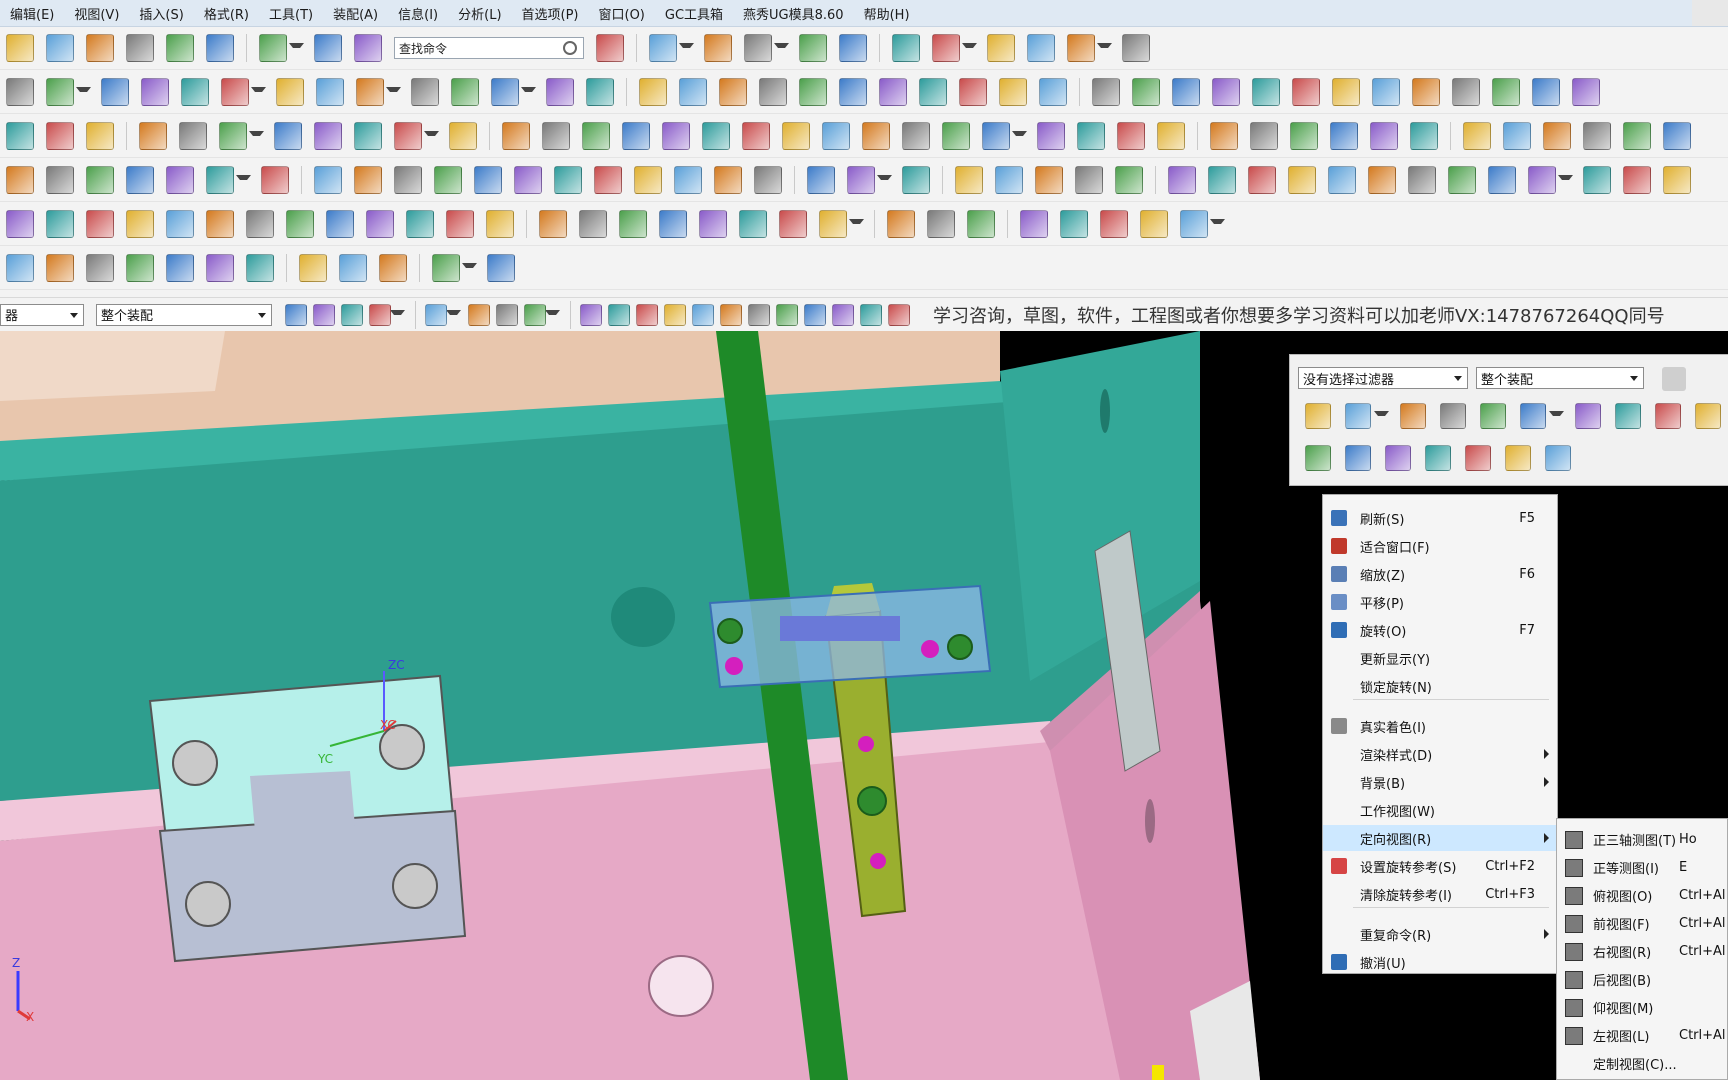  What do you see at coordinates (1440, 934) in the screenshot?
I see `context-menu-item: 重复命令(R)` at bounding box center [1440, 934].